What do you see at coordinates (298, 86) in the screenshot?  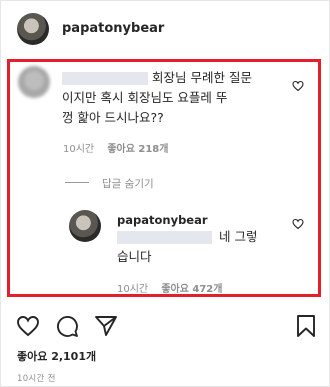 I see `comment-heart-icon` at bounding box center [298, 86].